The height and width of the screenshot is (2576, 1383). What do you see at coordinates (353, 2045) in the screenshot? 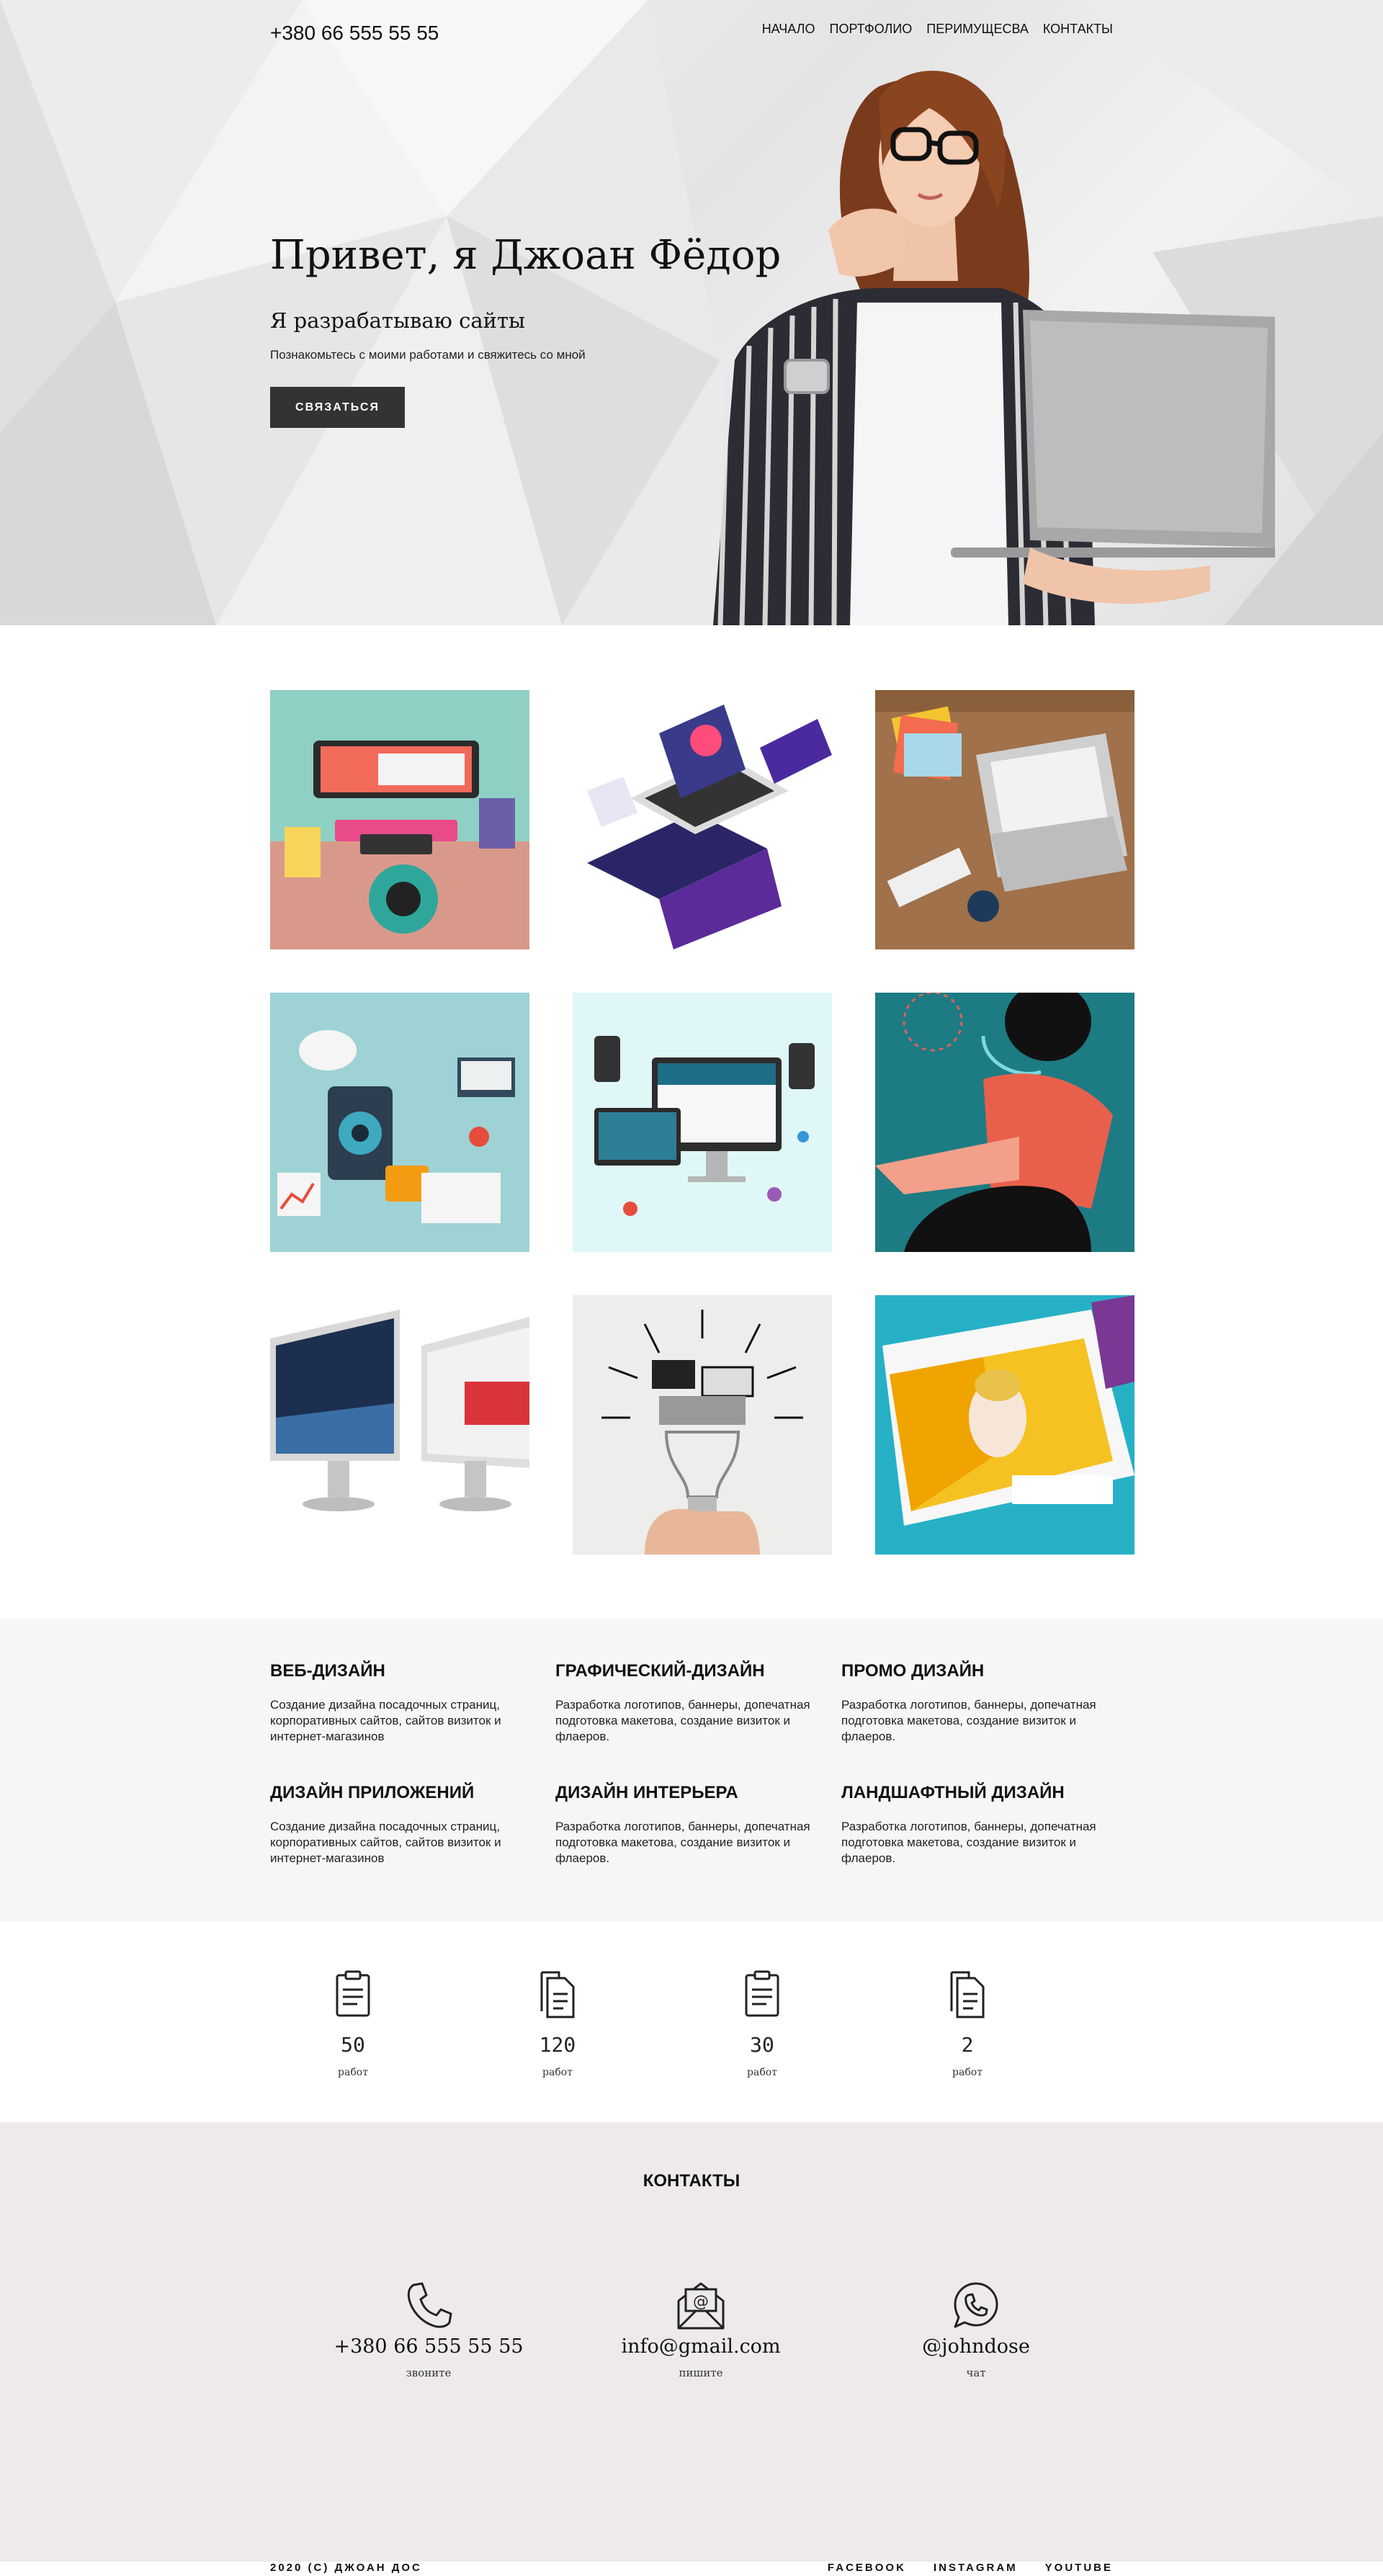
I see `stat-value: 50` at bounding box center [353, 2045].